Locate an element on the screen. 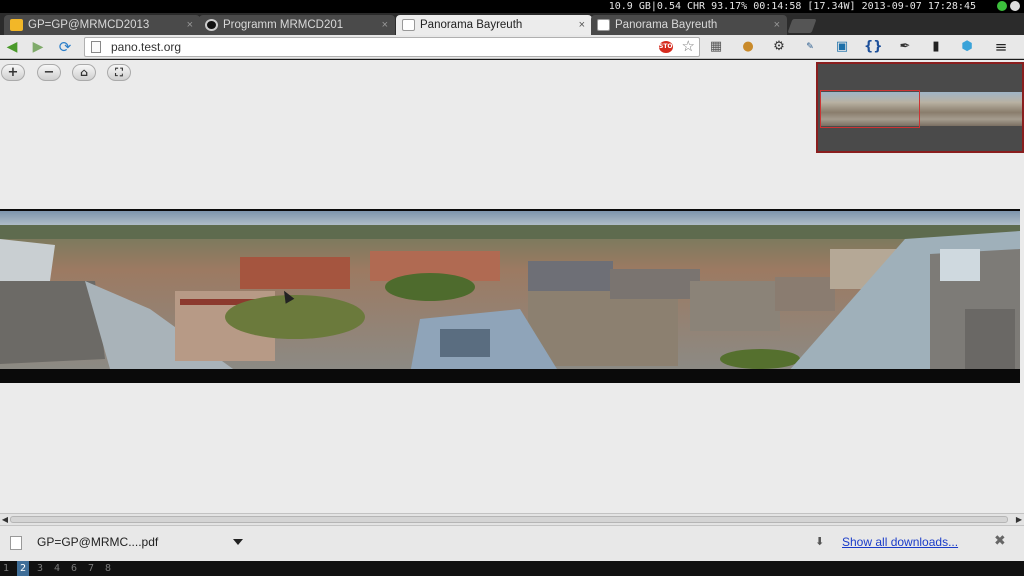 This screenshot has width=1024, height=576. reload-button: ⟳ is located at coordinates (65, 47).